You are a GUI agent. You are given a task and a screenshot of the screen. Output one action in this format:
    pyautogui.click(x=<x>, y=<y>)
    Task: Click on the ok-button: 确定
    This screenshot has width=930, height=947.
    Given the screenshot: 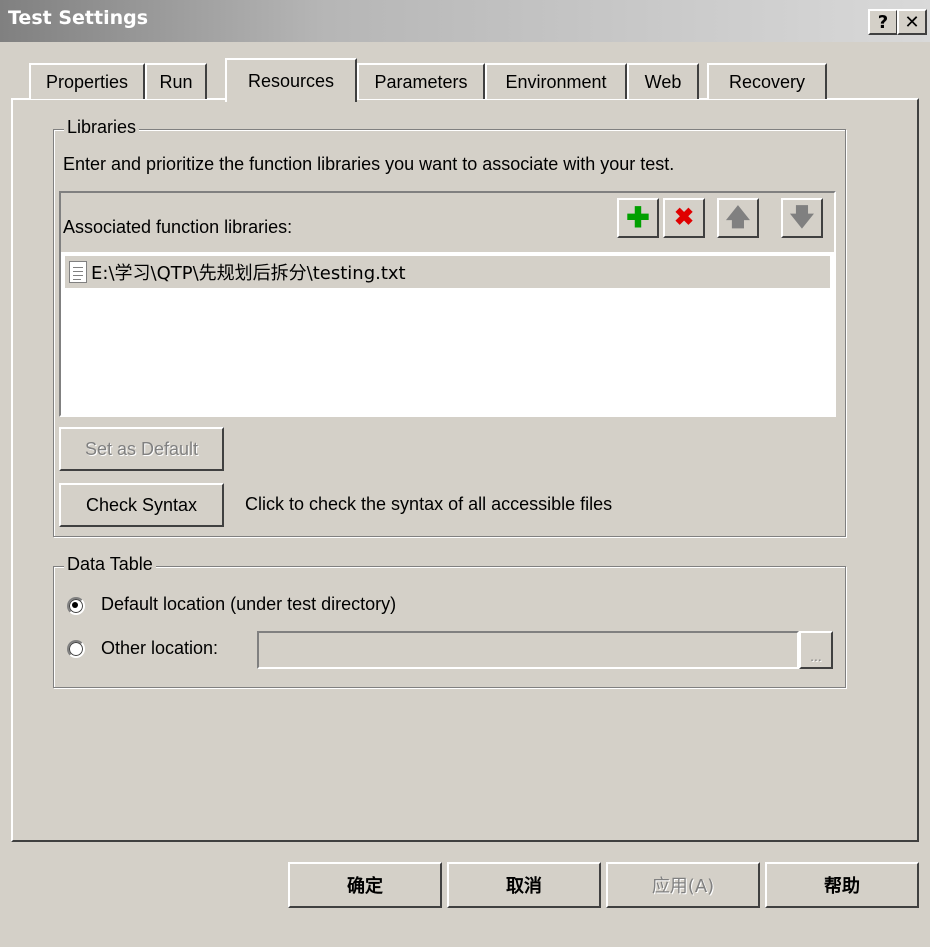 What is the action you would take?
    pyautogui.click(x=365, y=885)
    